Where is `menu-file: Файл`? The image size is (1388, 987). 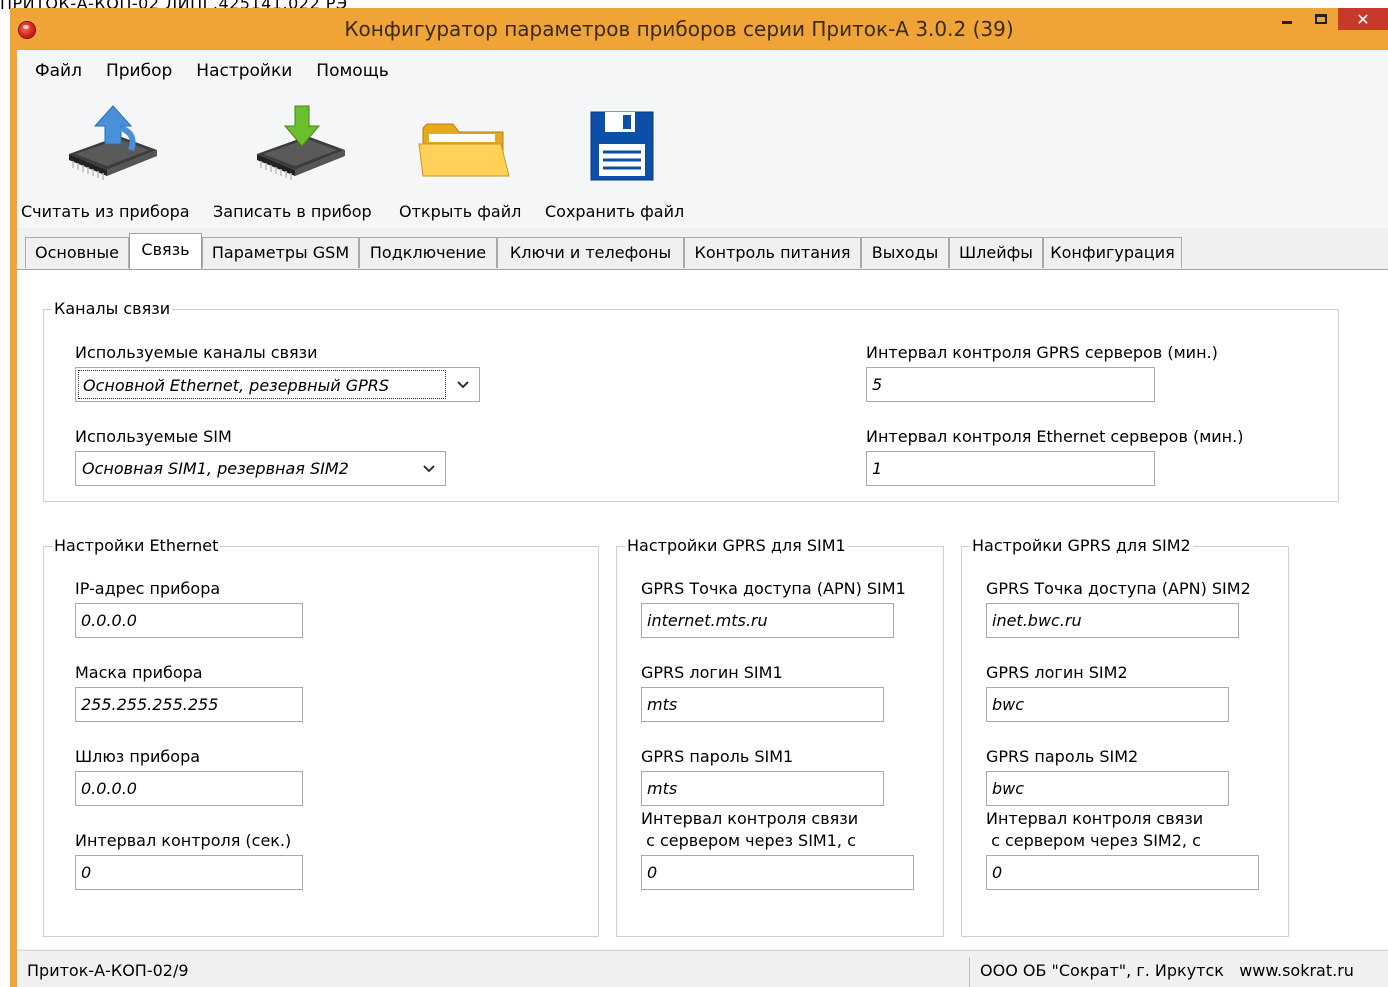
menu-file: Файл is located at coordinates (58, 71).